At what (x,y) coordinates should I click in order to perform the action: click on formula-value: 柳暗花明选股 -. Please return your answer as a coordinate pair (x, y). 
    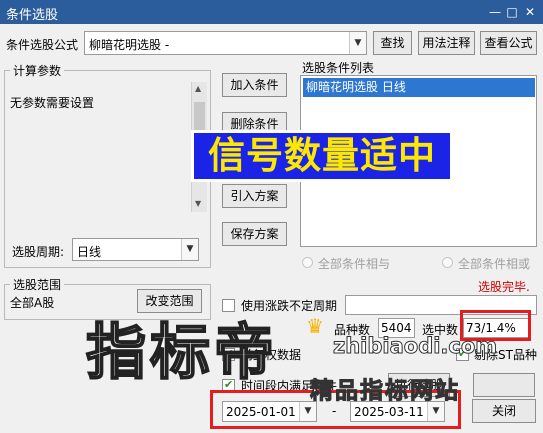
    Looking at the image, I should click on (129, 45).